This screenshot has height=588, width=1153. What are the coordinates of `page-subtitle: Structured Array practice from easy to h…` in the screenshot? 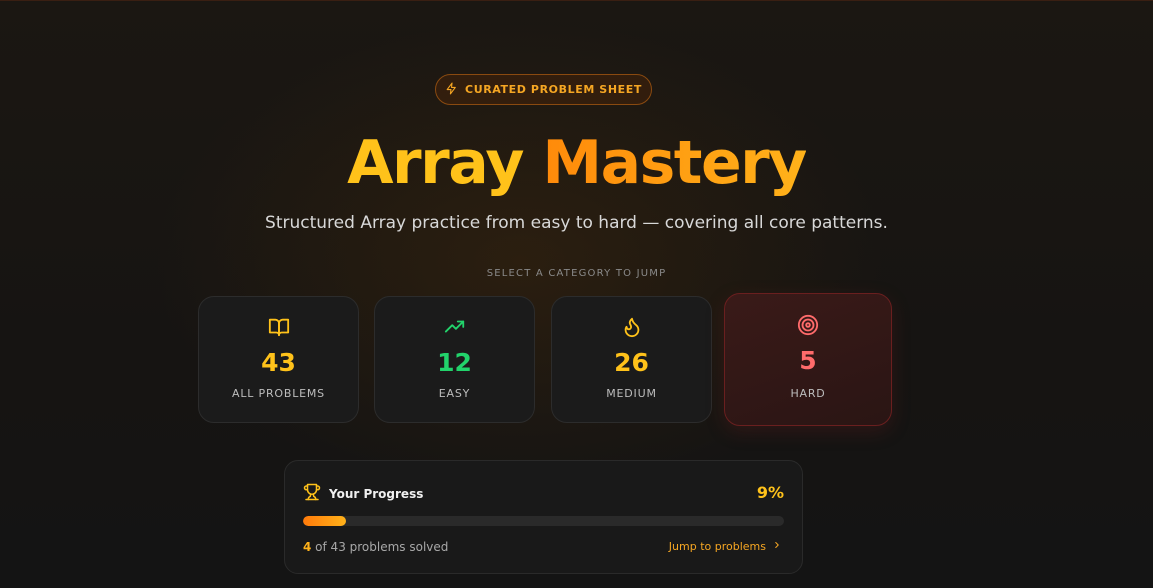 It's located at (576, 223).